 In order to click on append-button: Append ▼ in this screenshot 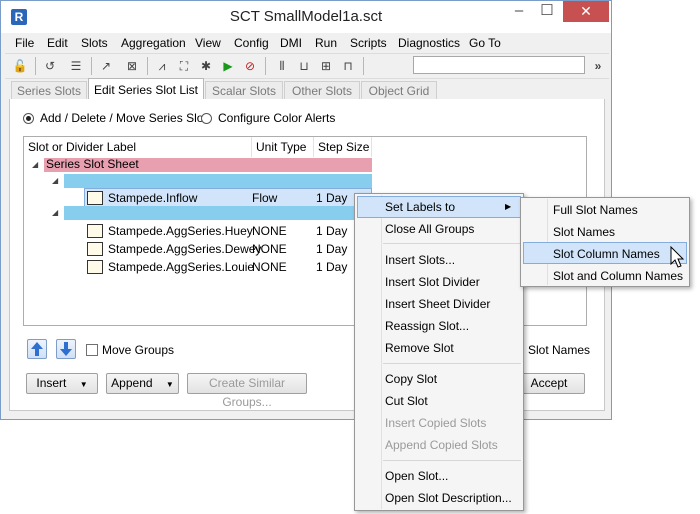, I will do `click(142, 383)`.